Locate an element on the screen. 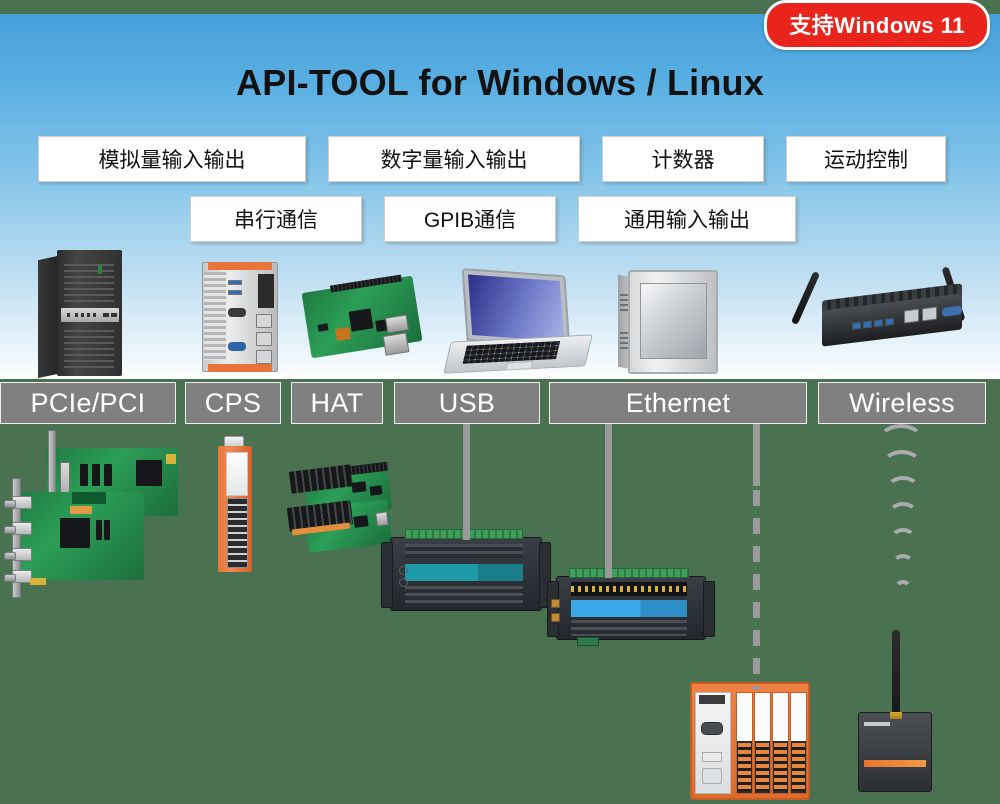 The height and width of the screenshot is (804, 1000). terminal-antenna is located at coordinates (896, 673).